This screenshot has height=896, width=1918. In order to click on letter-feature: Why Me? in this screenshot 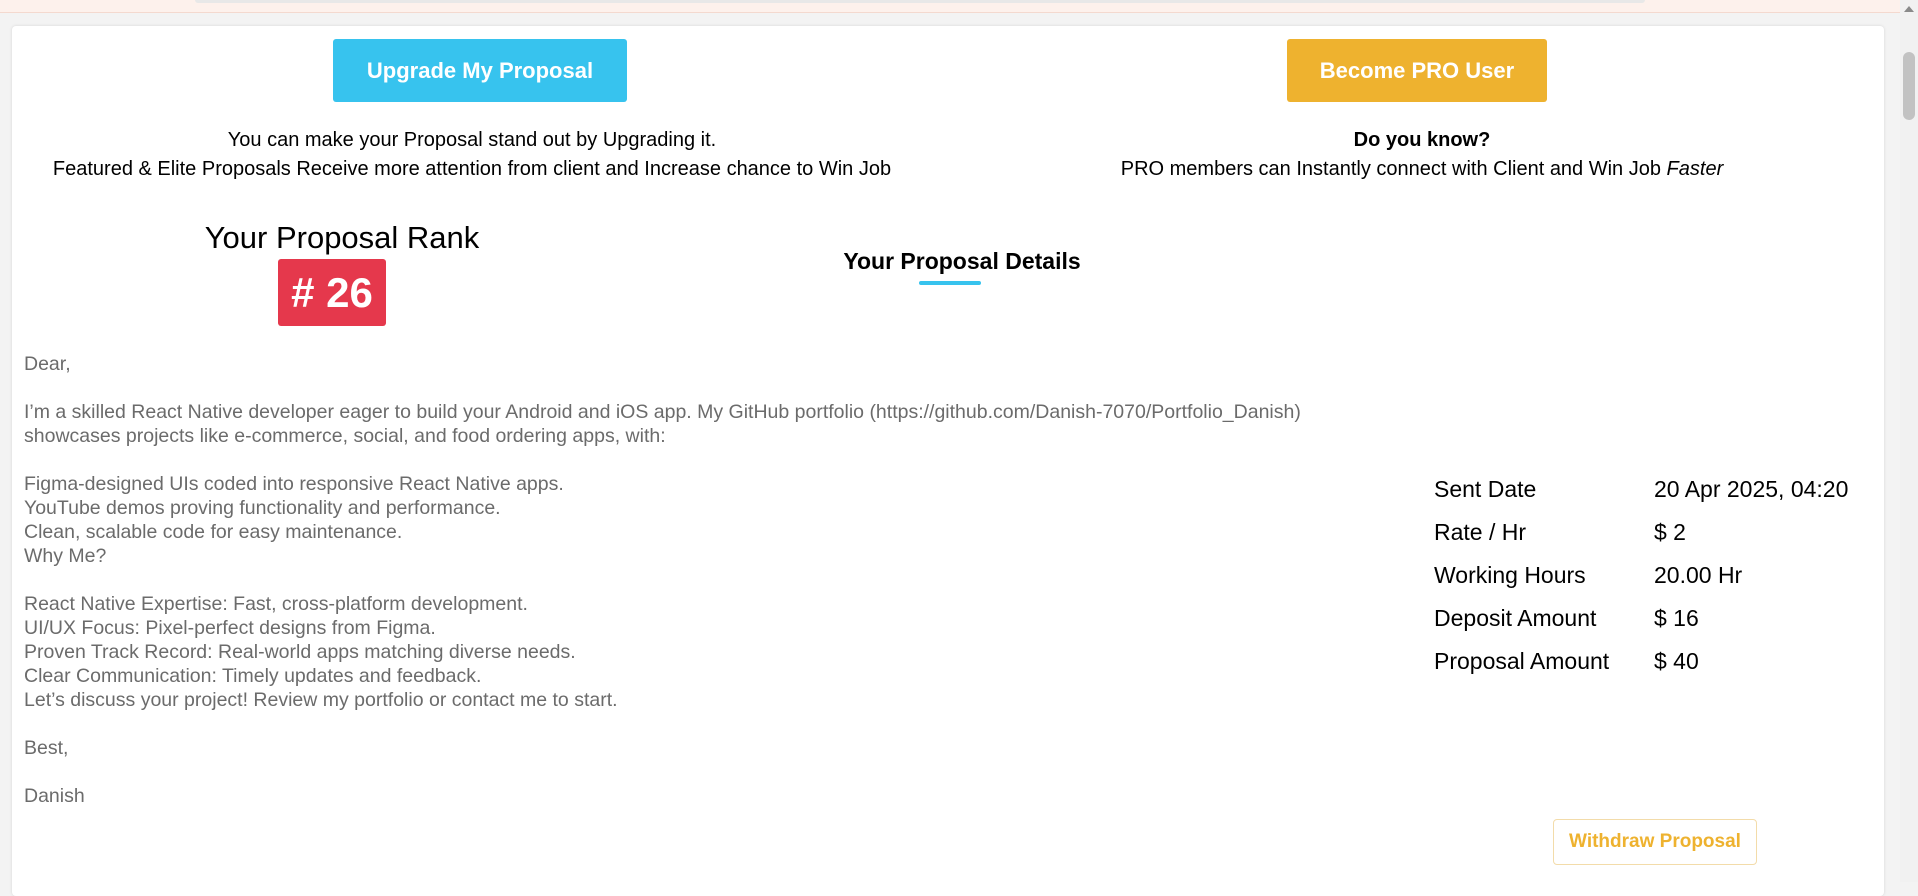, I will do `click(65, 556)`.